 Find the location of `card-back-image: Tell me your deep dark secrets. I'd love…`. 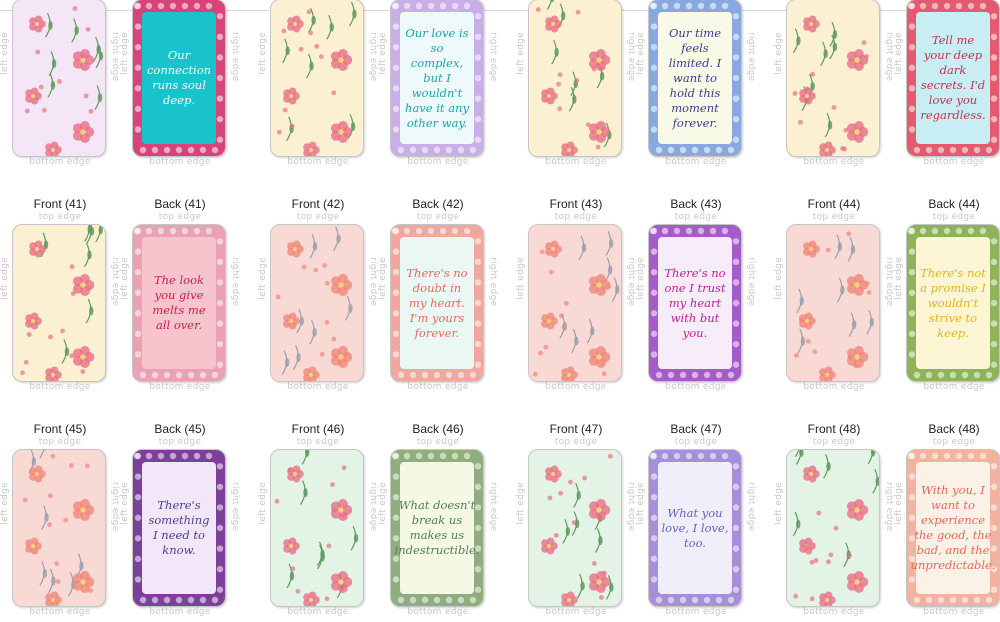

card-back-image: Tell me your deep dark secrets. I'd love… is located at coordinates (953, 78).